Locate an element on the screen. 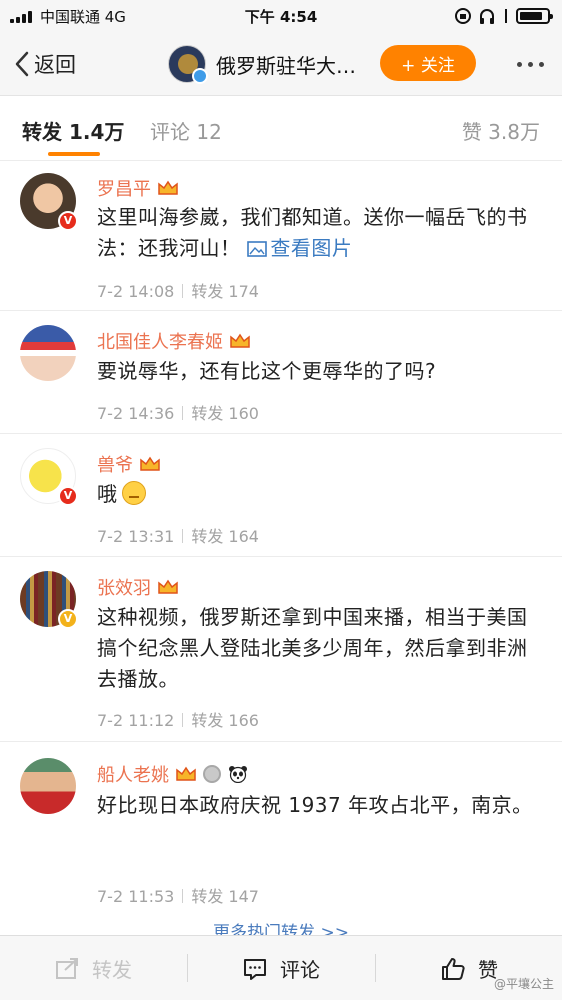  alarm-icon is located at coordinates (506, 16).